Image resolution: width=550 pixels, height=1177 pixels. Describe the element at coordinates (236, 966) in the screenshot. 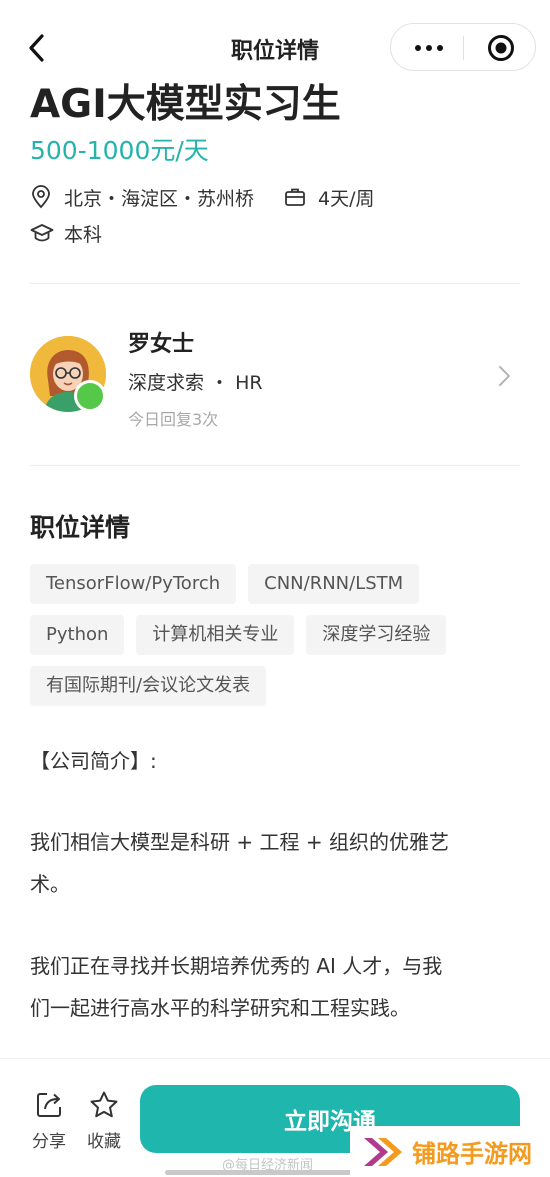

I see `description-line: 我们正在寻找并长期培养优秀的 AI 人才，与我` at that location.